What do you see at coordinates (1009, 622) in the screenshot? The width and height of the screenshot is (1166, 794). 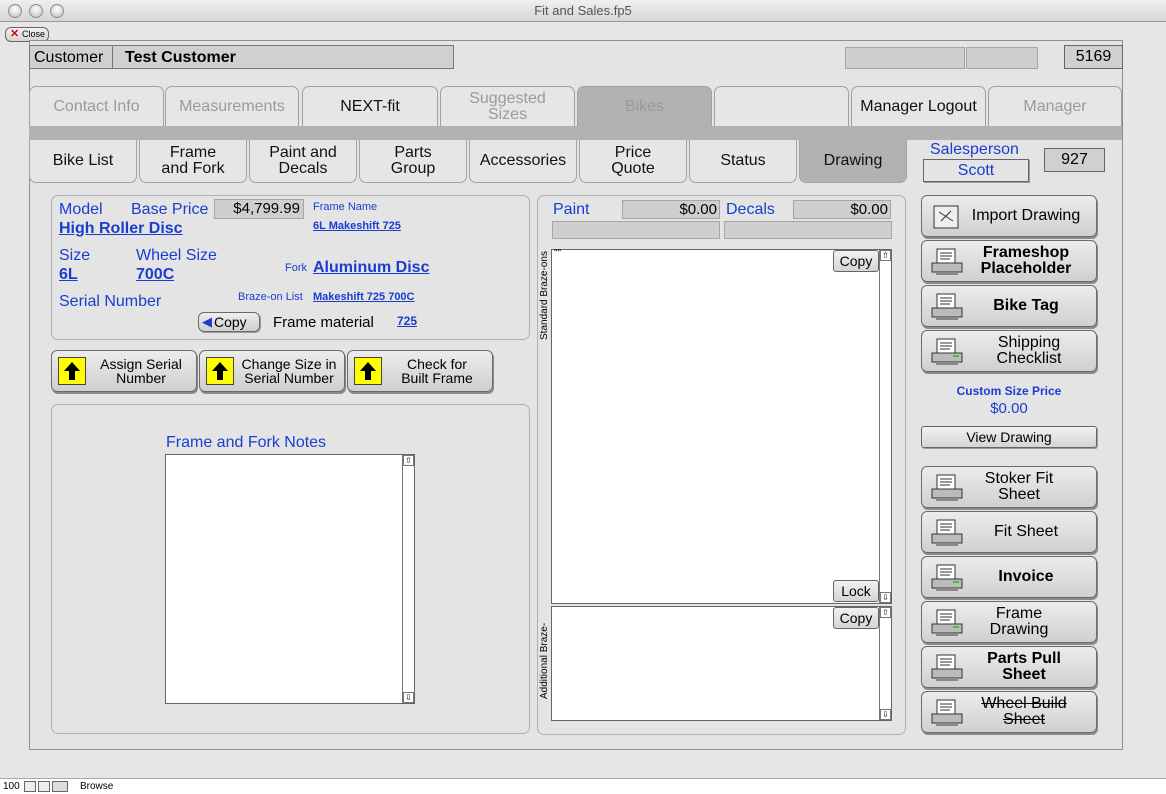 I see `frame-drawing-button: Frame Drawing` at bounding box center [1009, 622].